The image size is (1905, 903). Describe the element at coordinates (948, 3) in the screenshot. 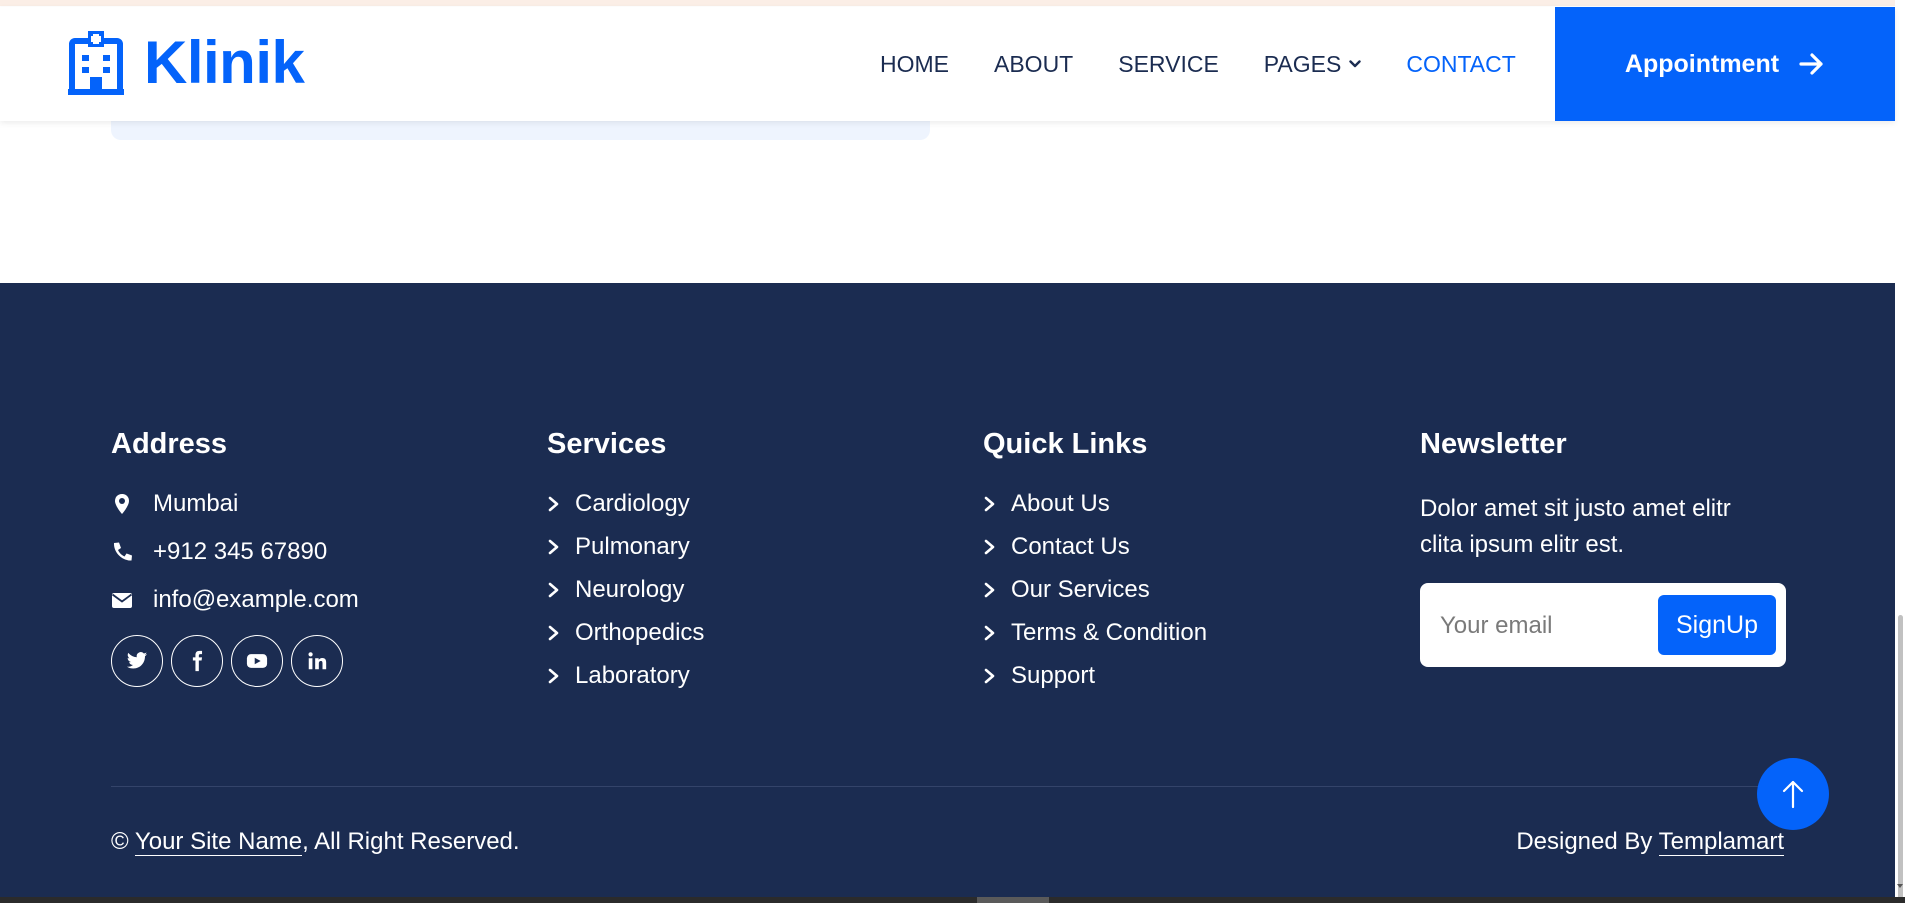

I see `top-accent-line` at that location.